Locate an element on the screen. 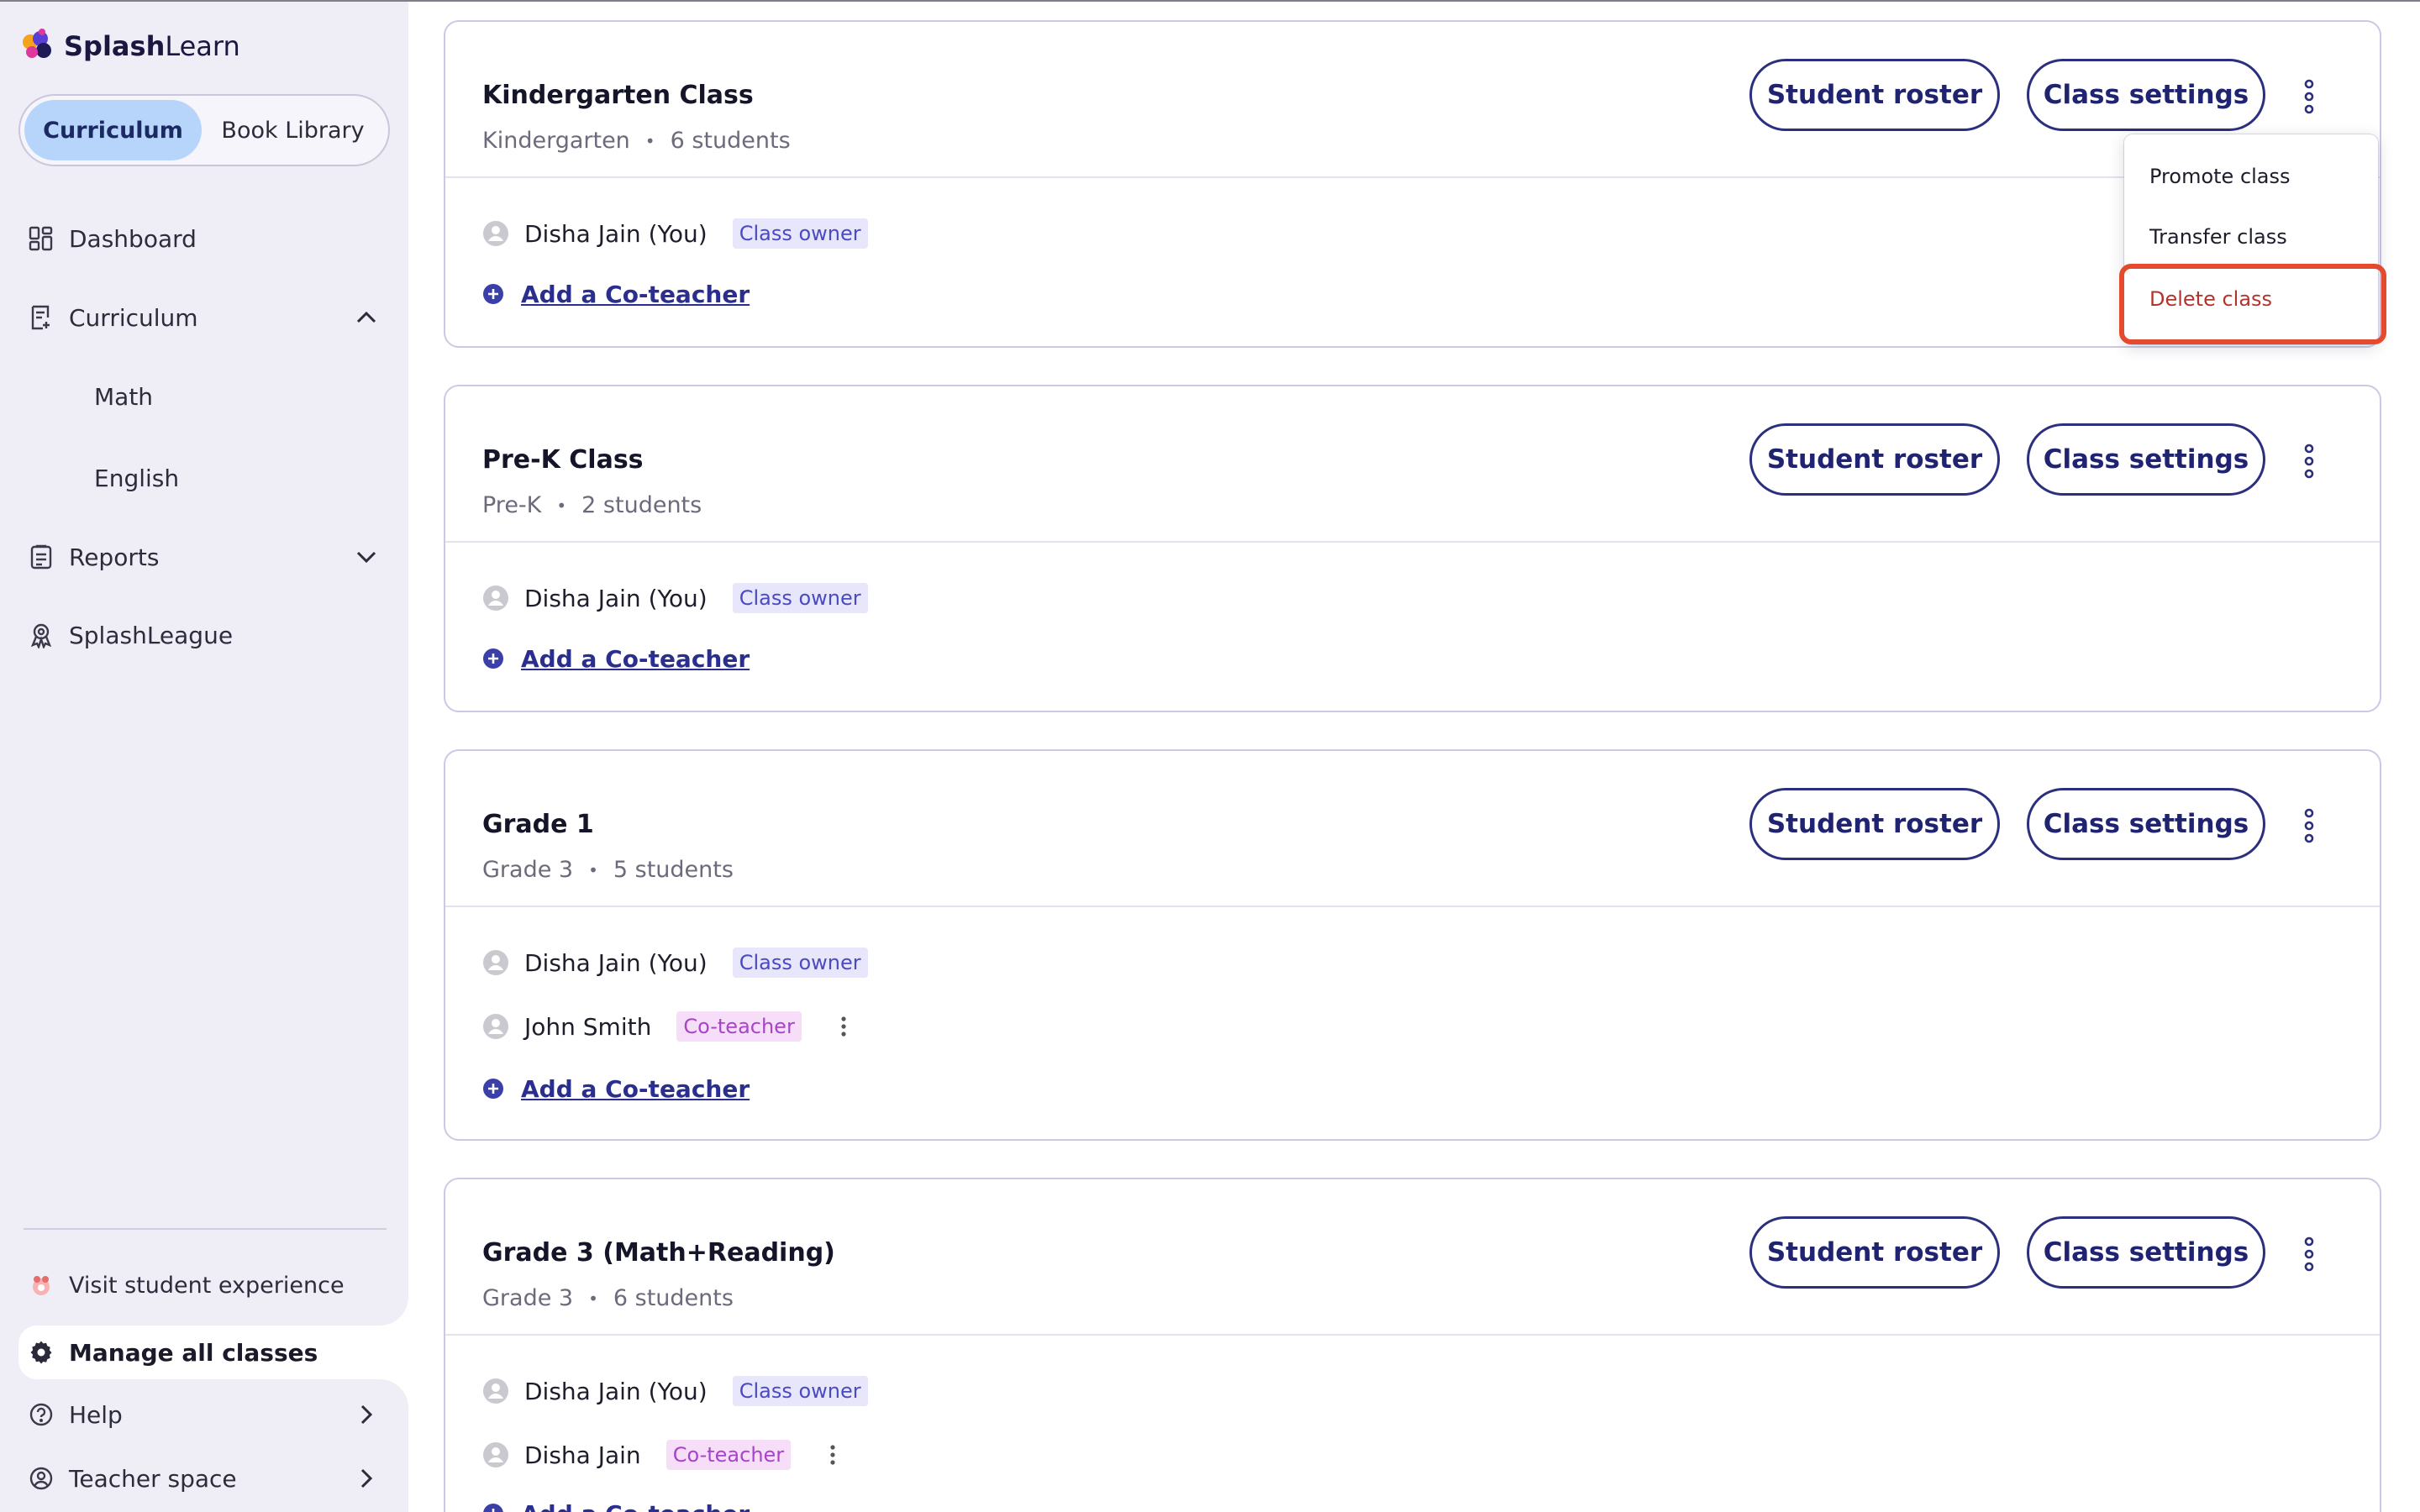  transfer-class-option: Transfer class is located at coordinates (2218, 237).